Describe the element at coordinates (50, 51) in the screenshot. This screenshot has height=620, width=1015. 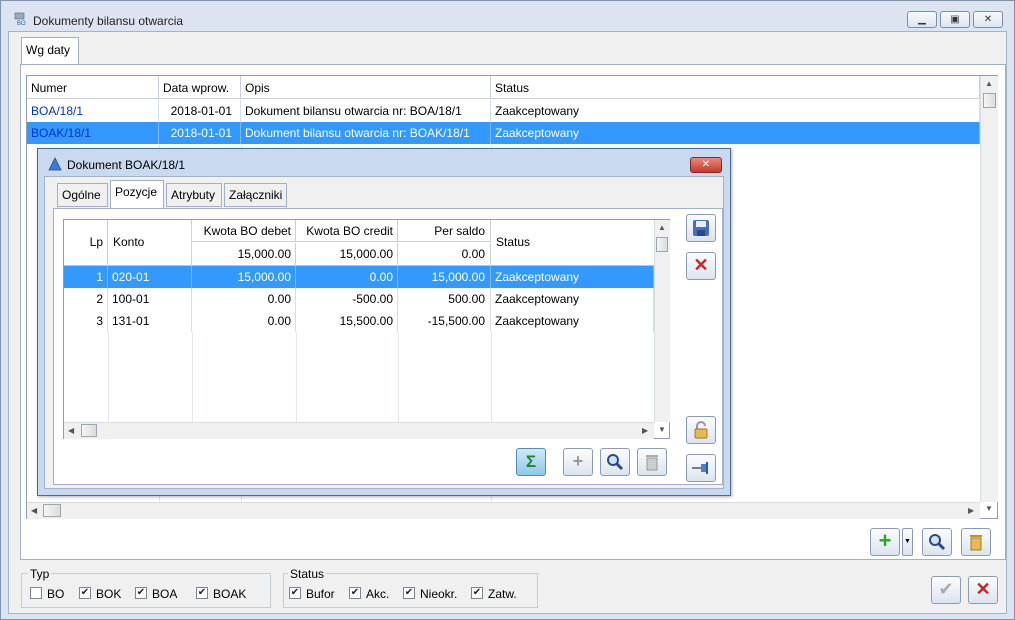
I see `tab-wg-daty: Wg daty` at that location.